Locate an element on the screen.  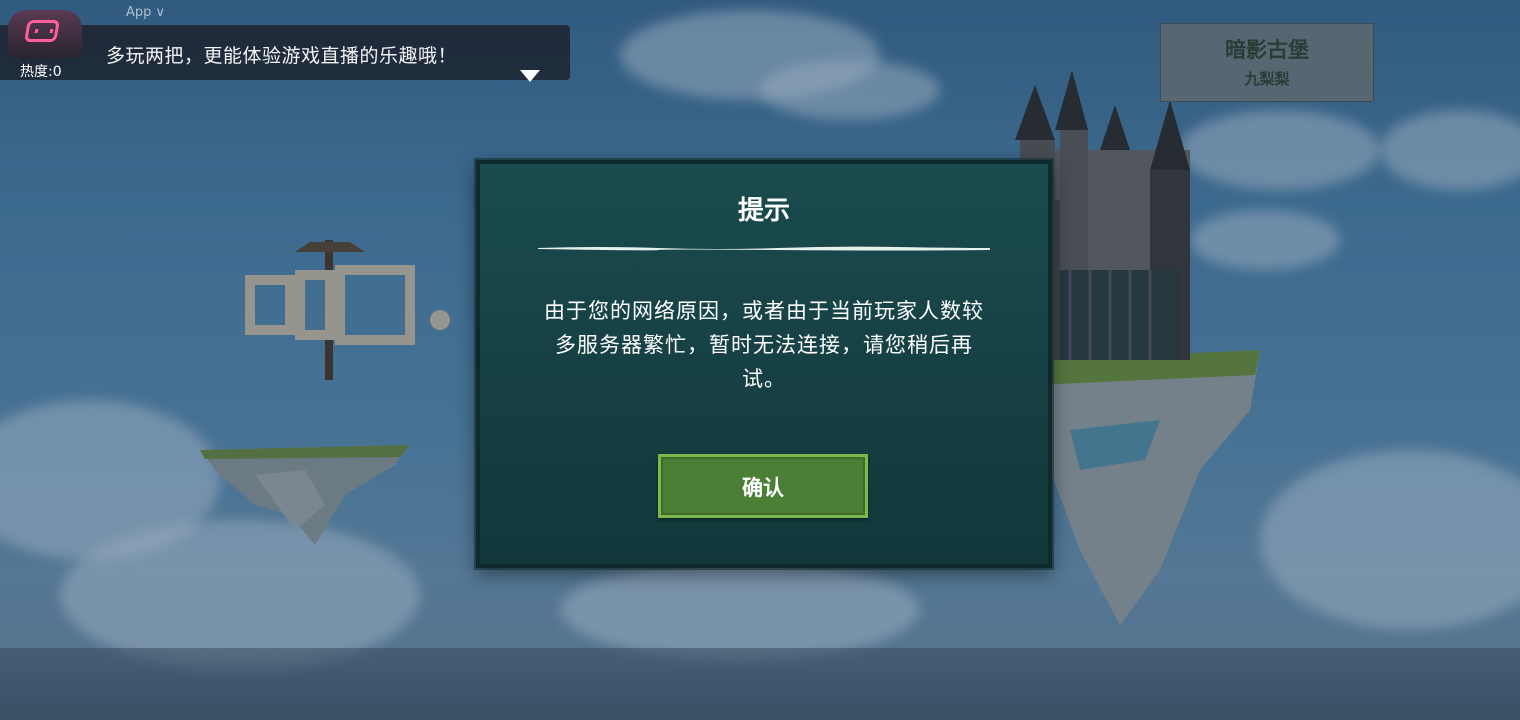
confirm-button-label: 确认 is located at coordinates (763, 488).